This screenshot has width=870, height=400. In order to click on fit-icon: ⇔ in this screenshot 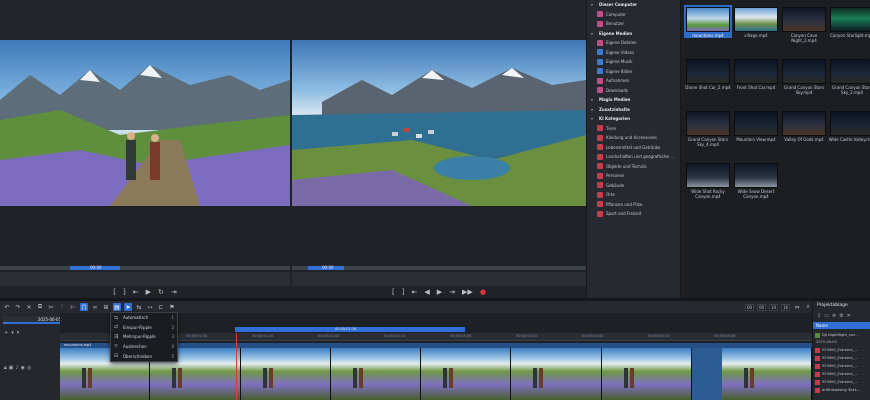, I will do `click(797, 307)`.